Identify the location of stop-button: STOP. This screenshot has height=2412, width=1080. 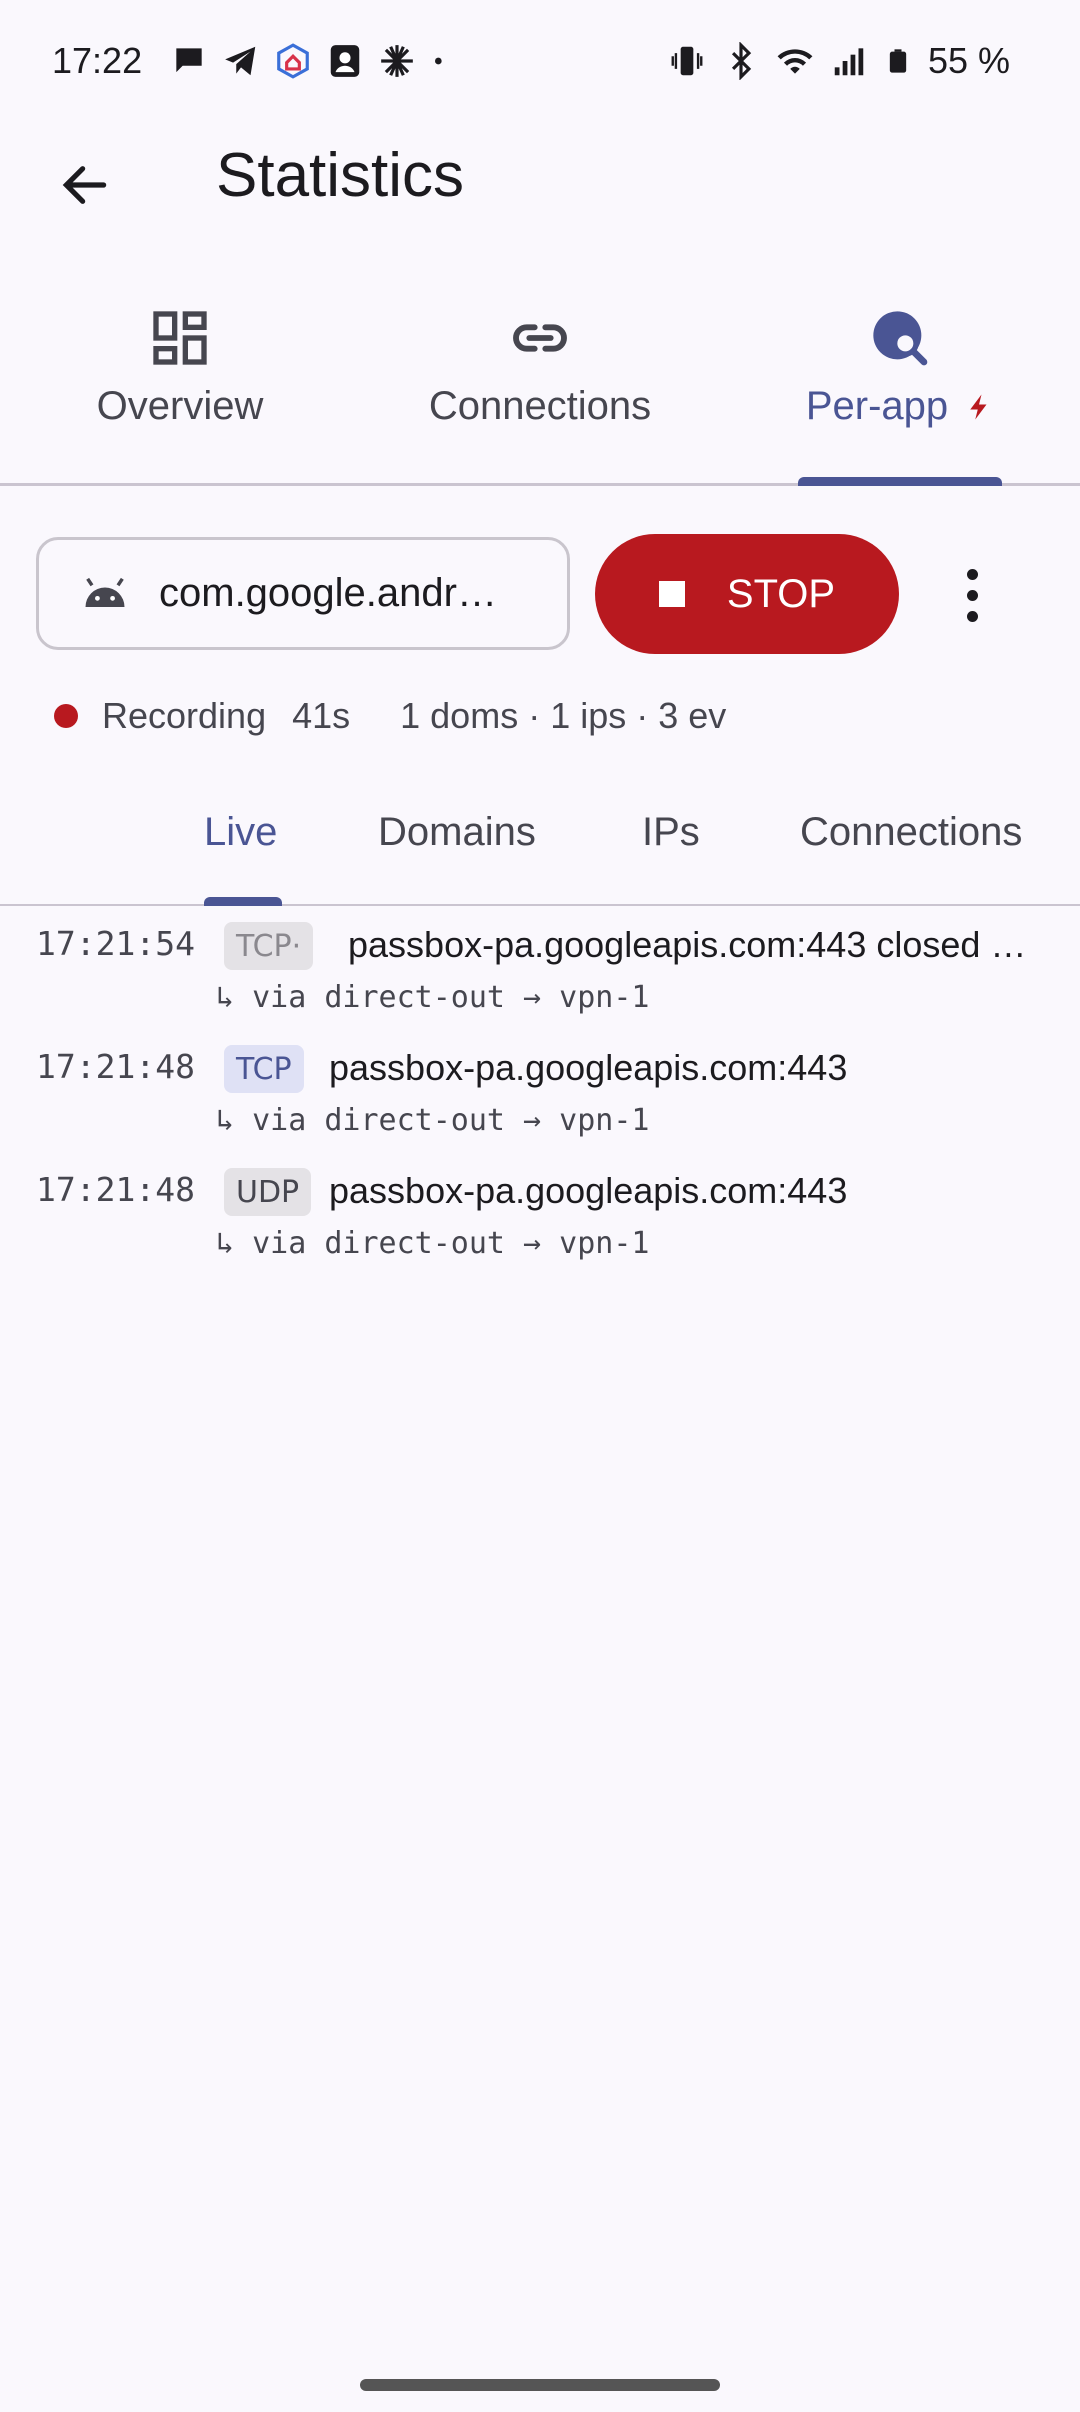
(747, 594).